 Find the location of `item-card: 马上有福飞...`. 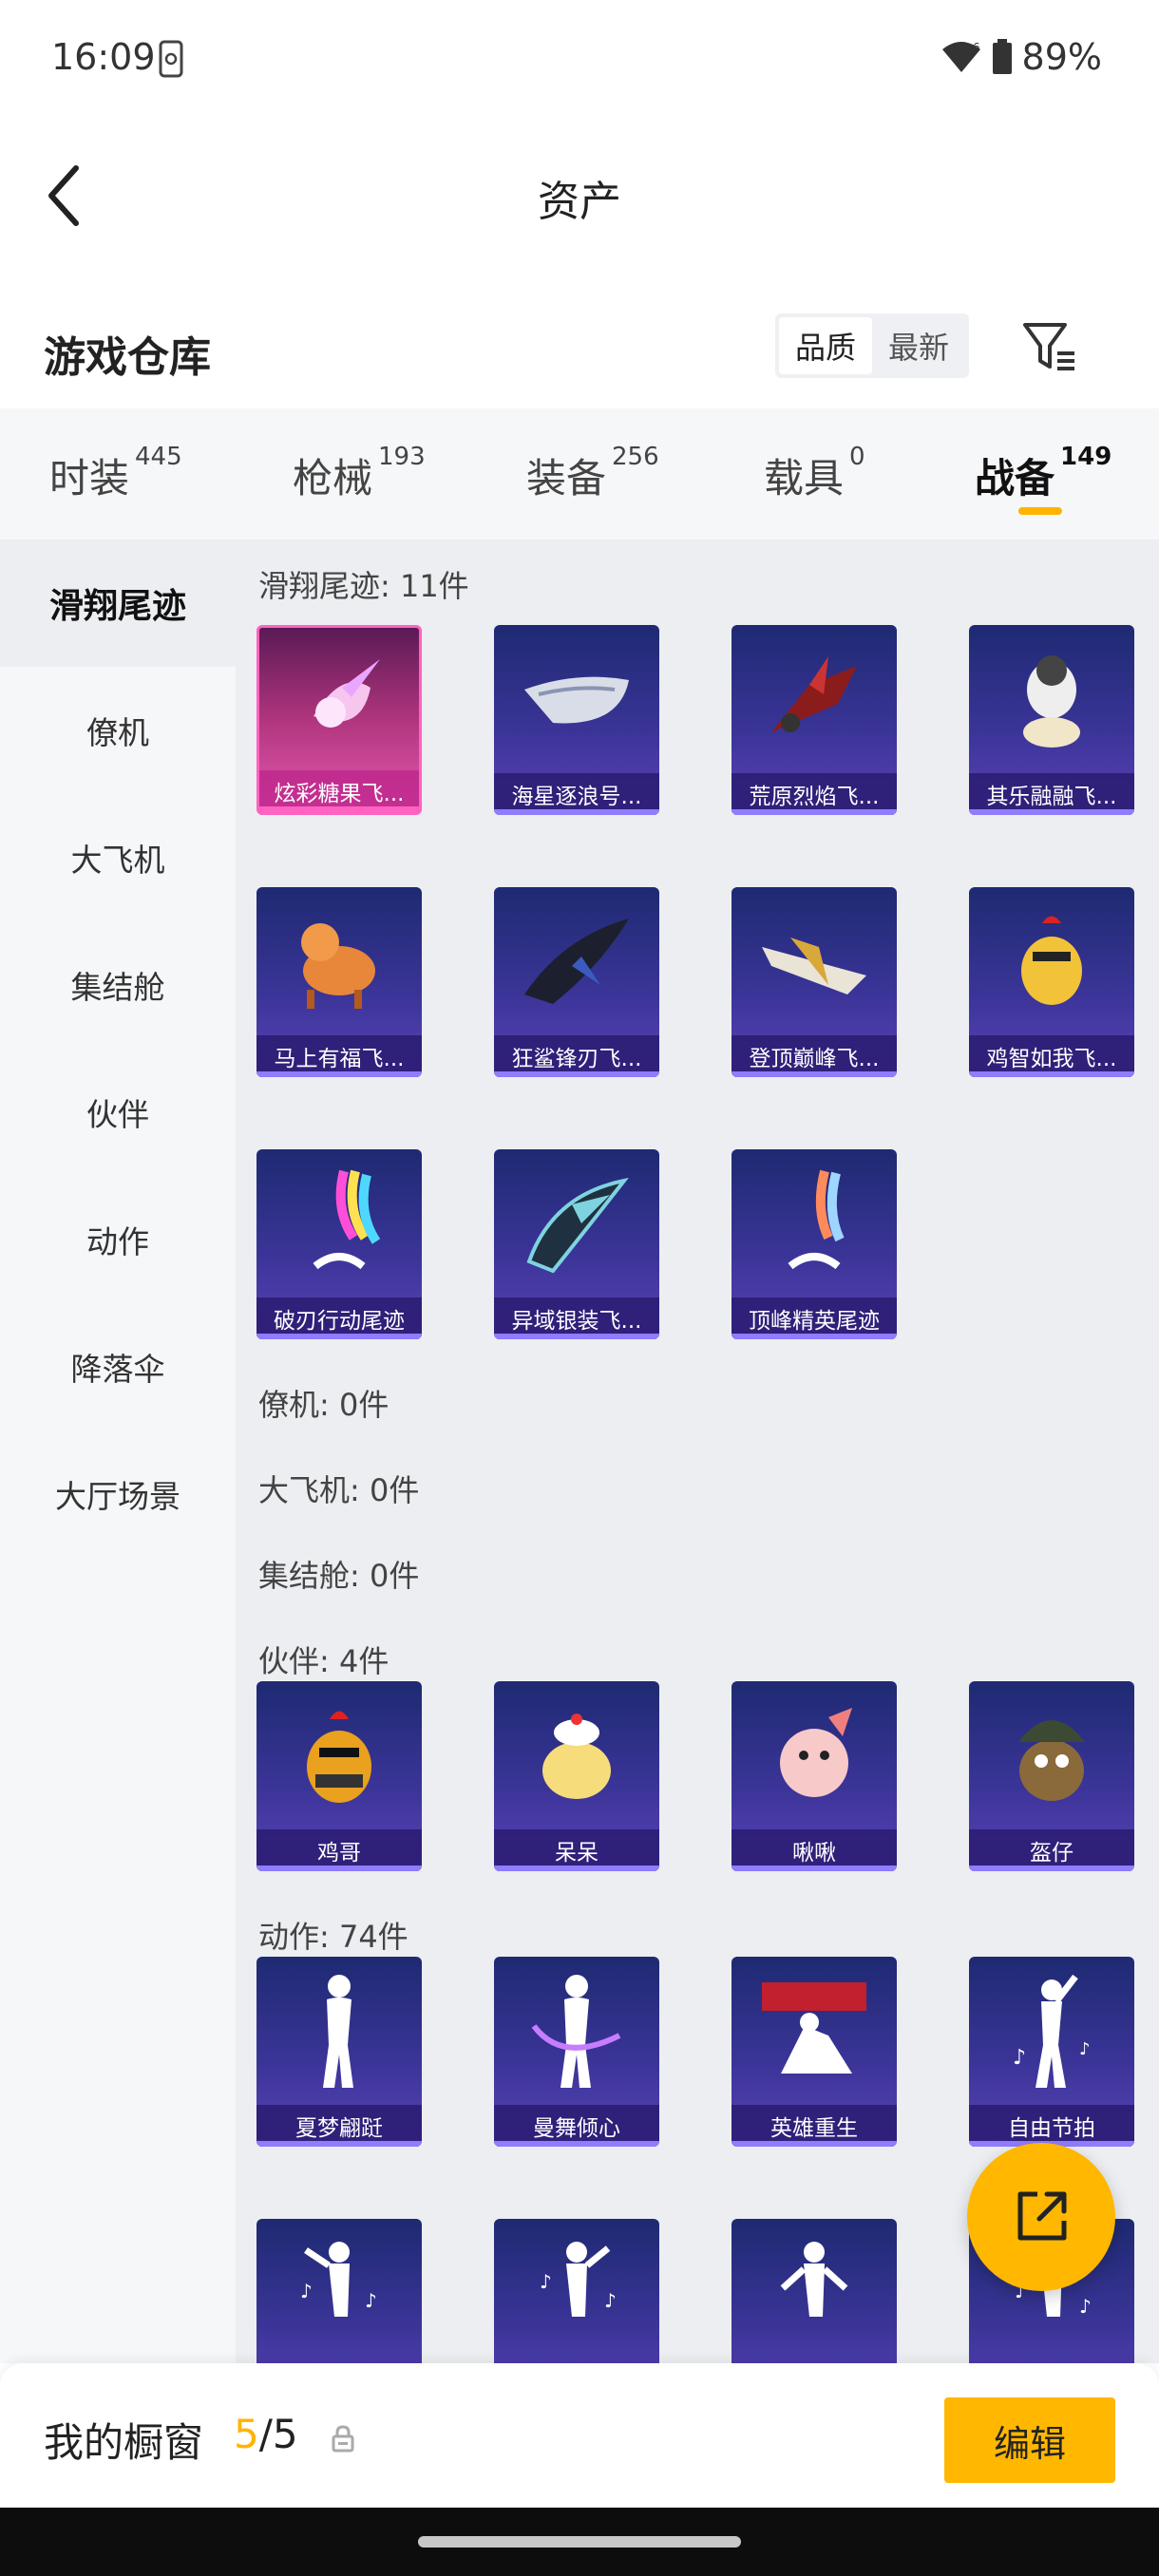

item-card: 马上有福飞... is located at coordinates (339, 982).